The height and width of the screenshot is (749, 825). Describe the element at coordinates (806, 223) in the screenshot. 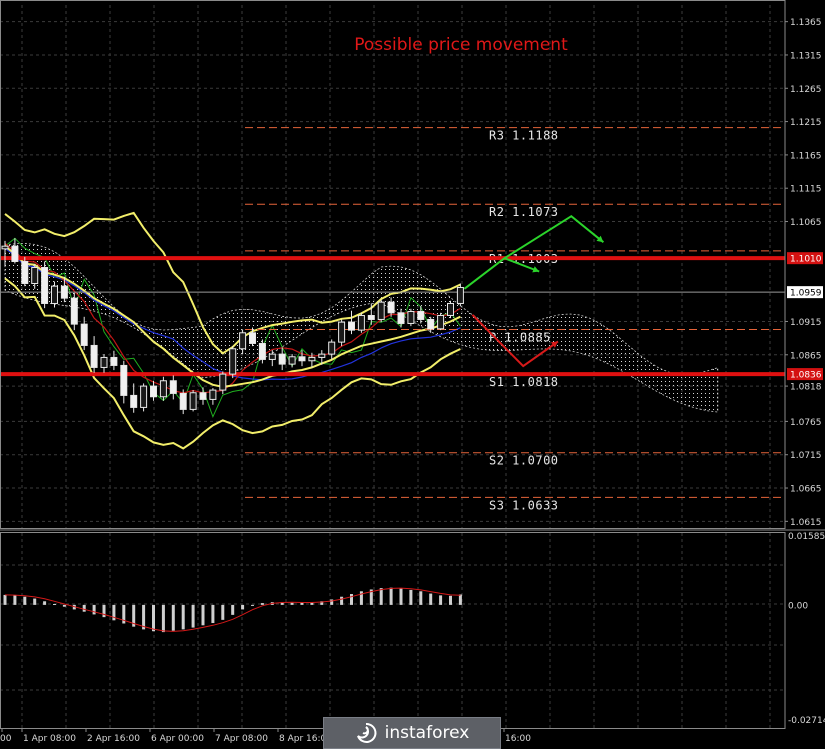

I see `y-tick-label: 1.1065` at that location.